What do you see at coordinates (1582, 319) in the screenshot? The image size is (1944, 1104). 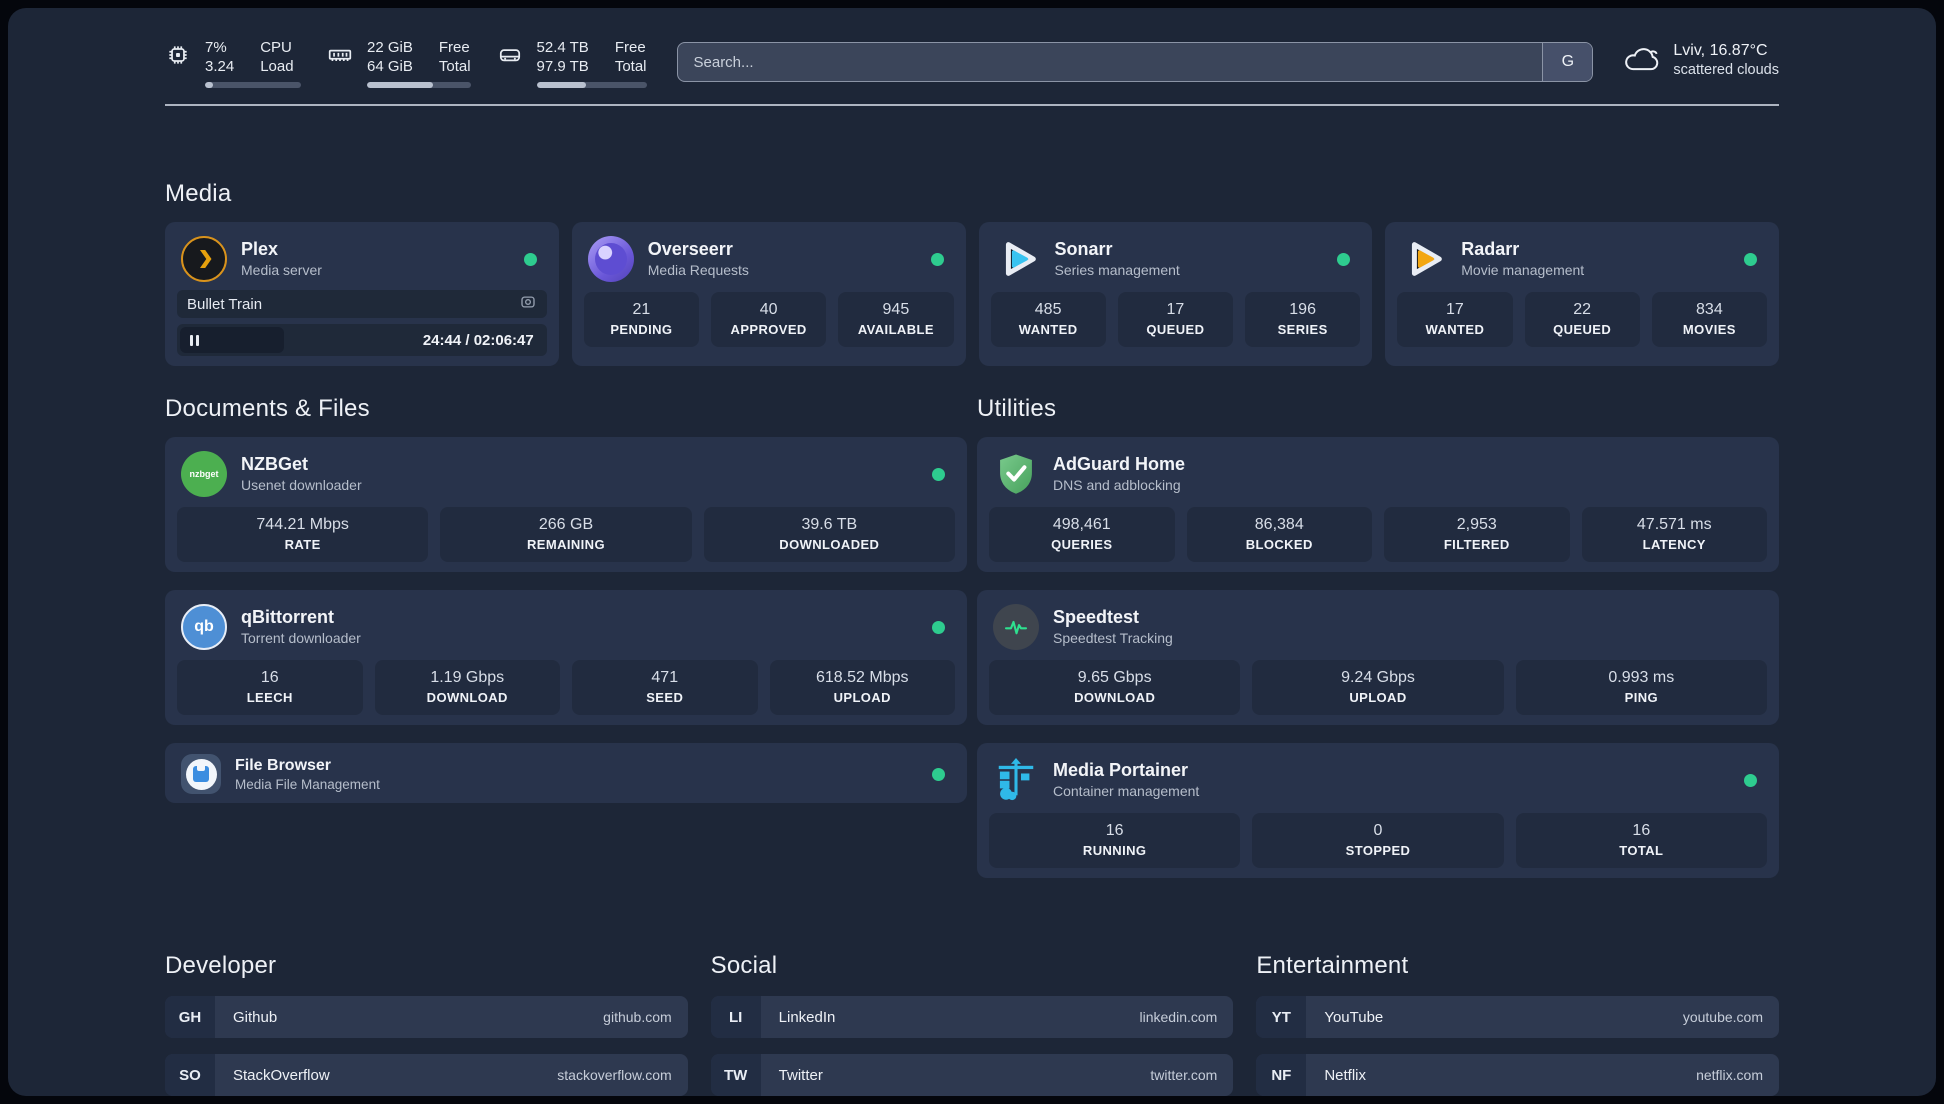 I see `stat-queued: 22 QUEUED` at bounding box center [1582, 319].